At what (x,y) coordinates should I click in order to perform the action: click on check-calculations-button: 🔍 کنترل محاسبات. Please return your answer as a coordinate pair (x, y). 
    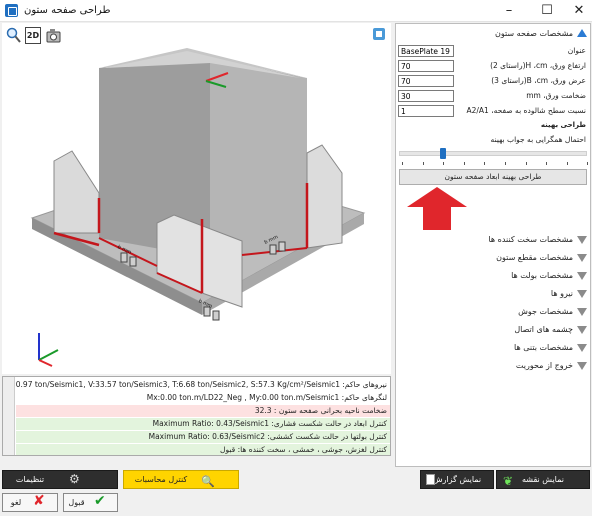
    Looking at the image, I should click on (181, 479).